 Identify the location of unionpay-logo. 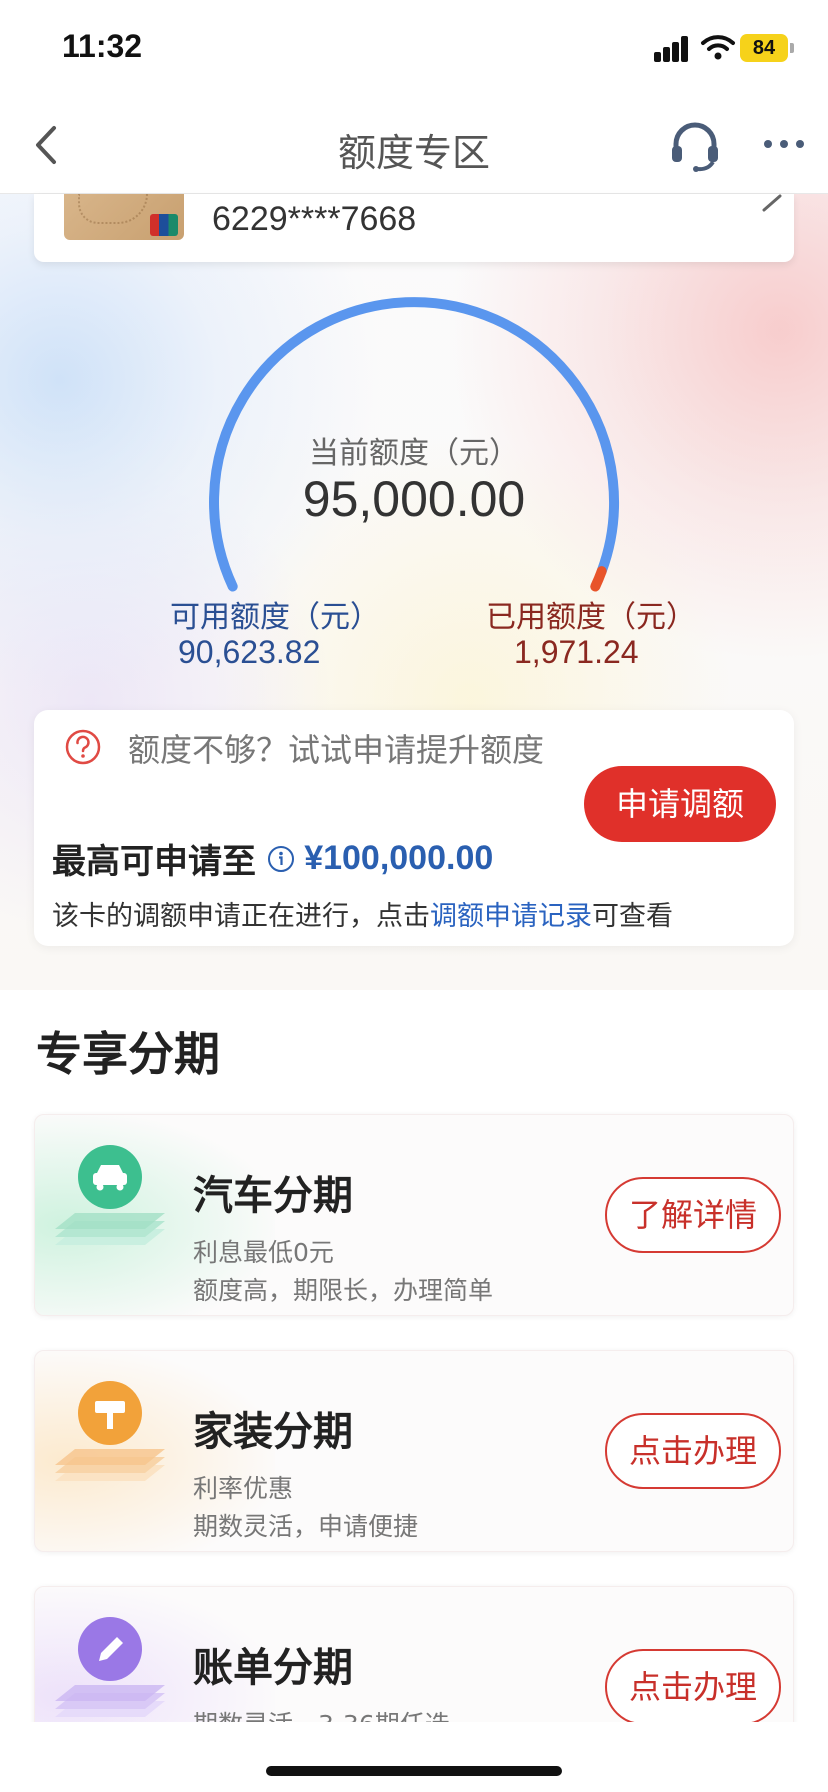
(164, 225).